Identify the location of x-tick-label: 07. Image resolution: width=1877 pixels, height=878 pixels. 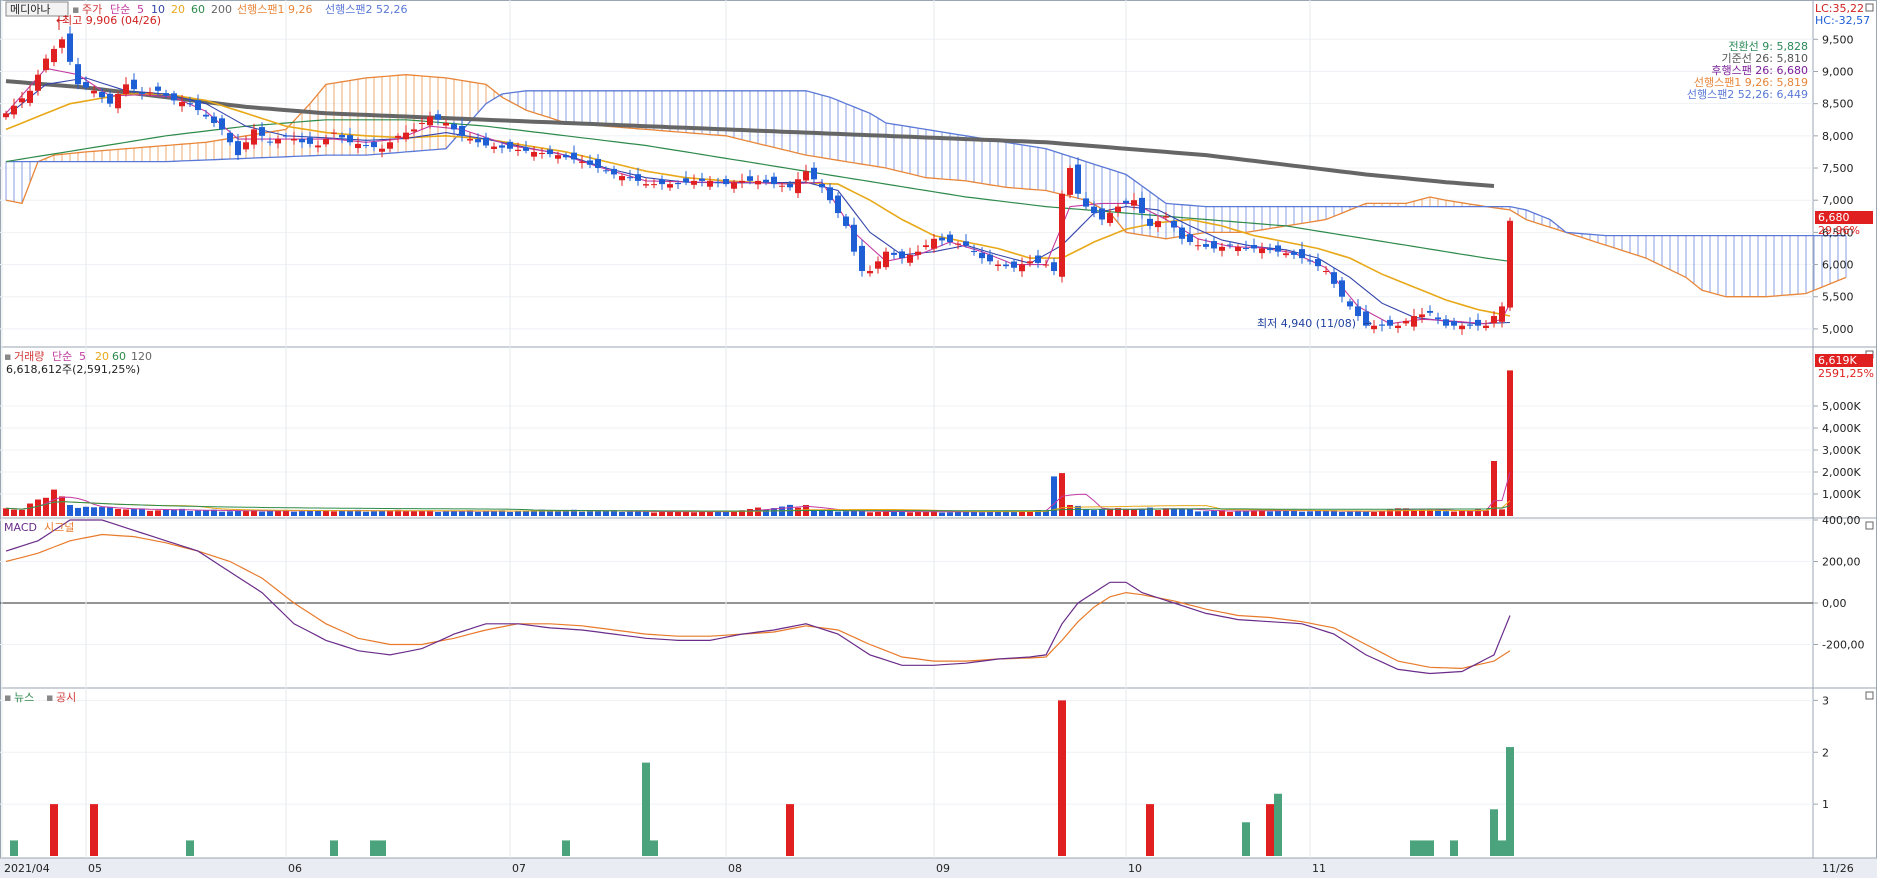
(519, 868).